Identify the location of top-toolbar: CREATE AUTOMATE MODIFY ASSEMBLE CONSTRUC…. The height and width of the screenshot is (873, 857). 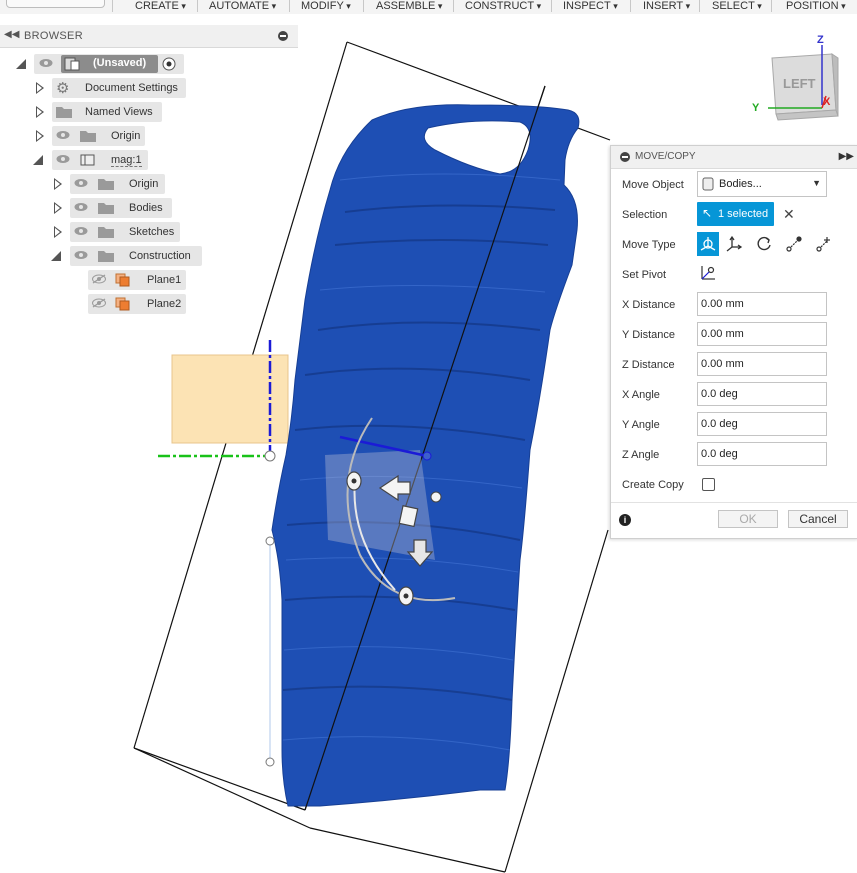
(428, 7).